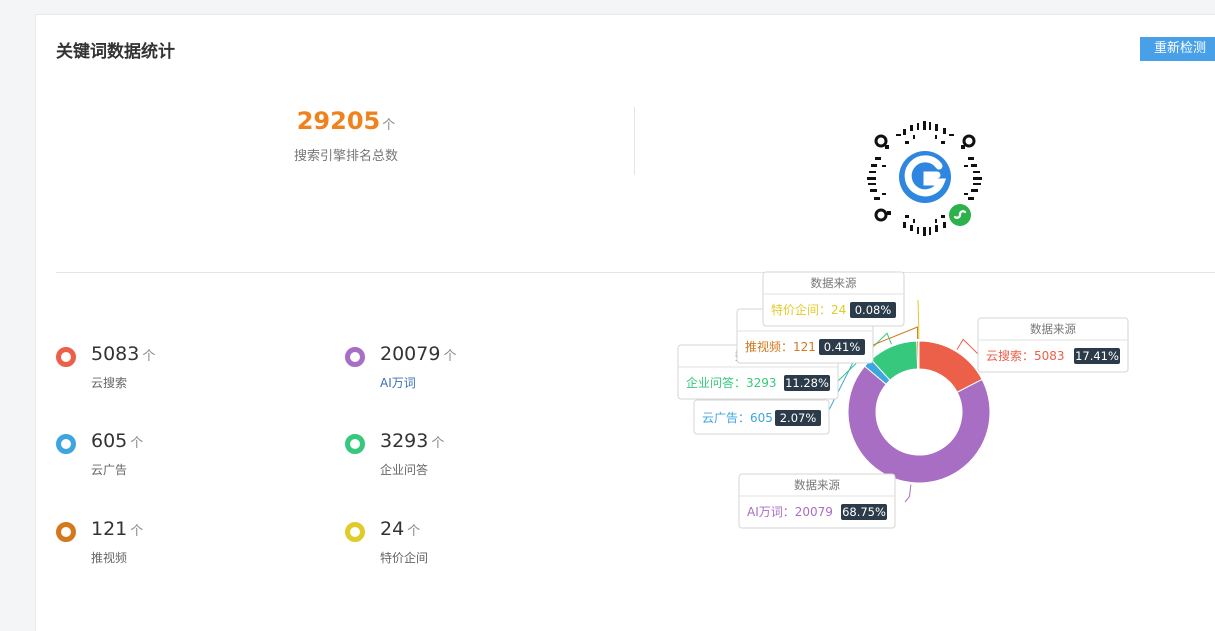  What do you see at coordinates (1177, 49) in the screenshot?
I see `recheck-button: 重新检测` at bounding box center [1177, 49].